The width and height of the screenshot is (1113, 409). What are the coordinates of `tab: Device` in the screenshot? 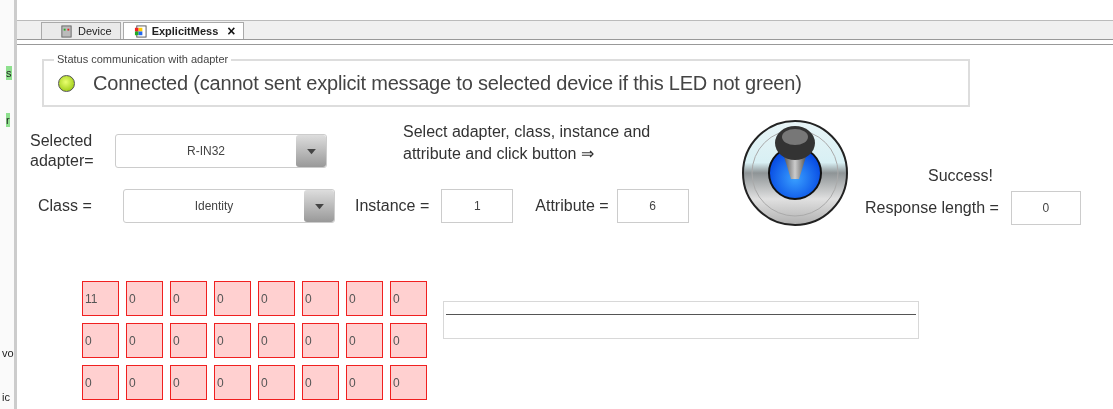 It's located at (81, 30).